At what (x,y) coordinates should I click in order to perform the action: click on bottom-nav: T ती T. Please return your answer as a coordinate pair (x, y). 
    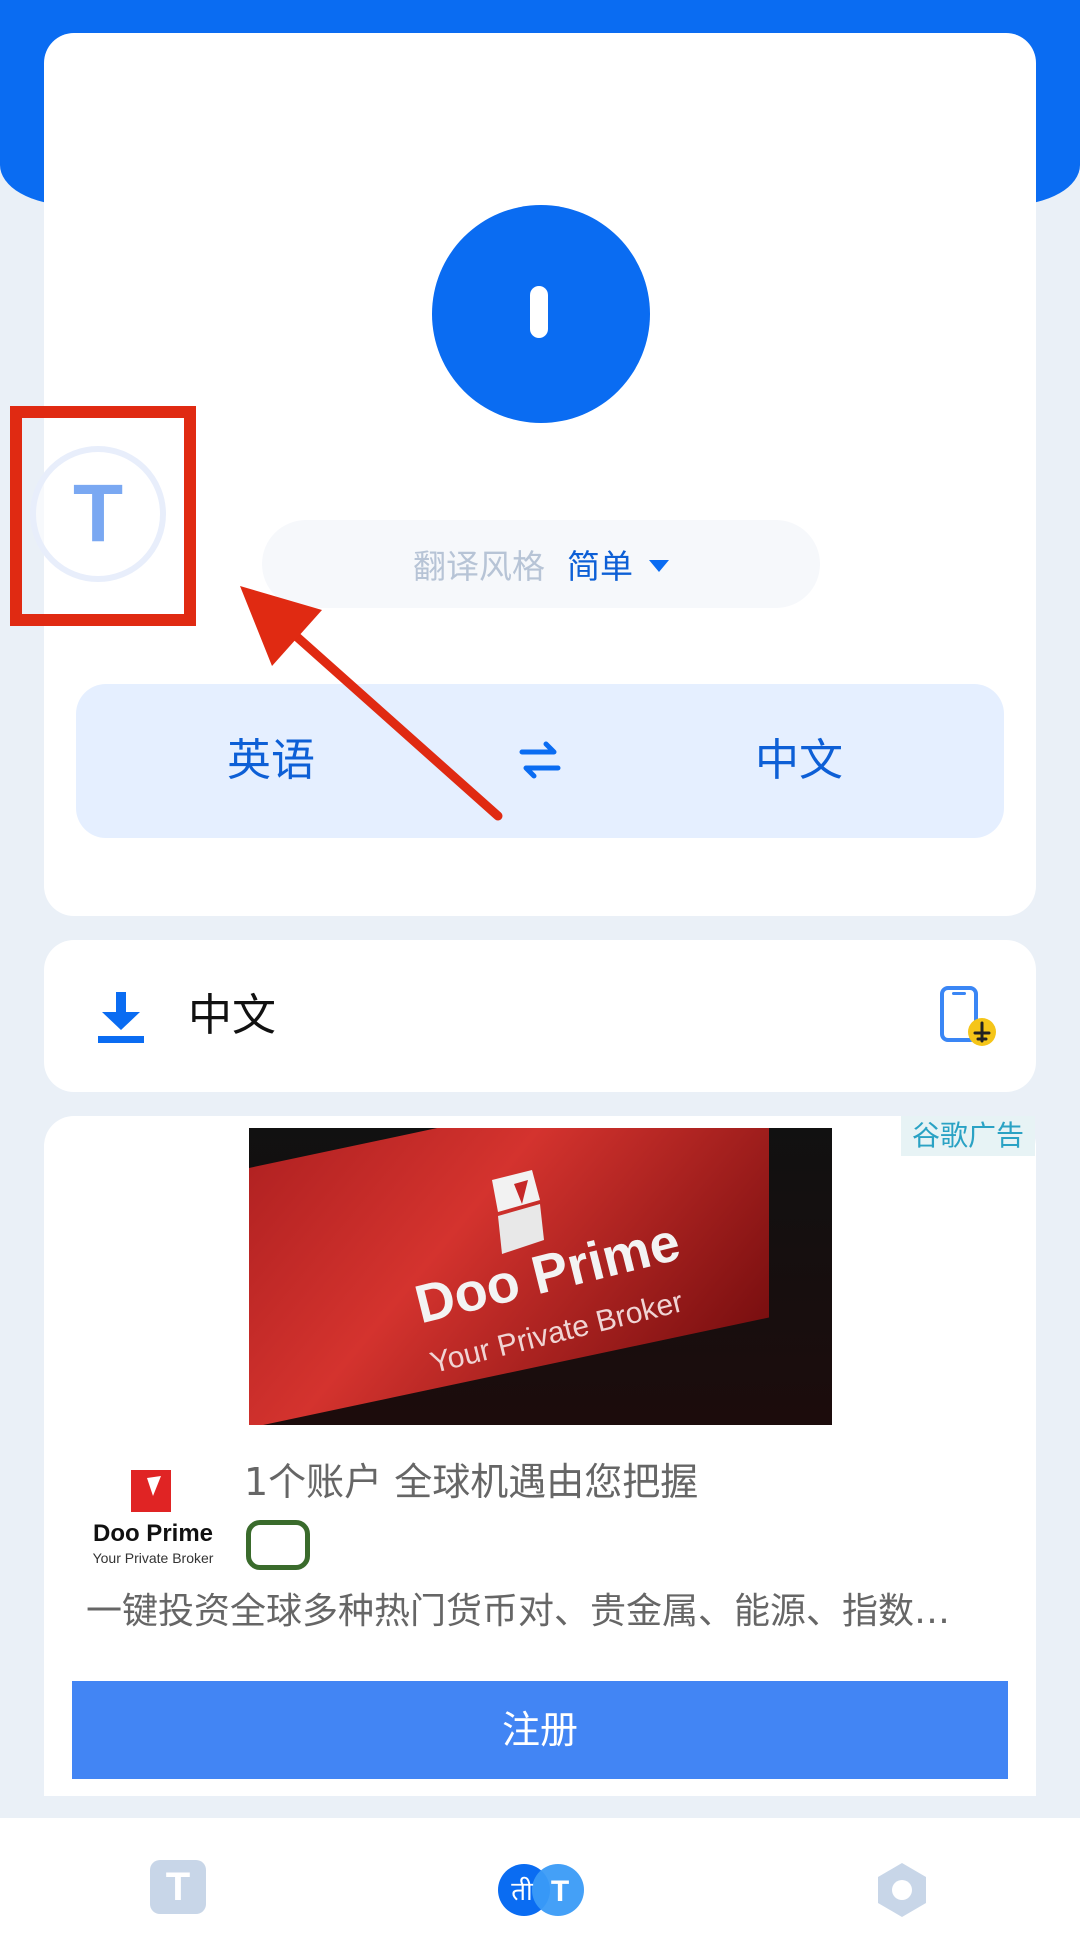
    Looking at the image, I should click on (540, 1885).